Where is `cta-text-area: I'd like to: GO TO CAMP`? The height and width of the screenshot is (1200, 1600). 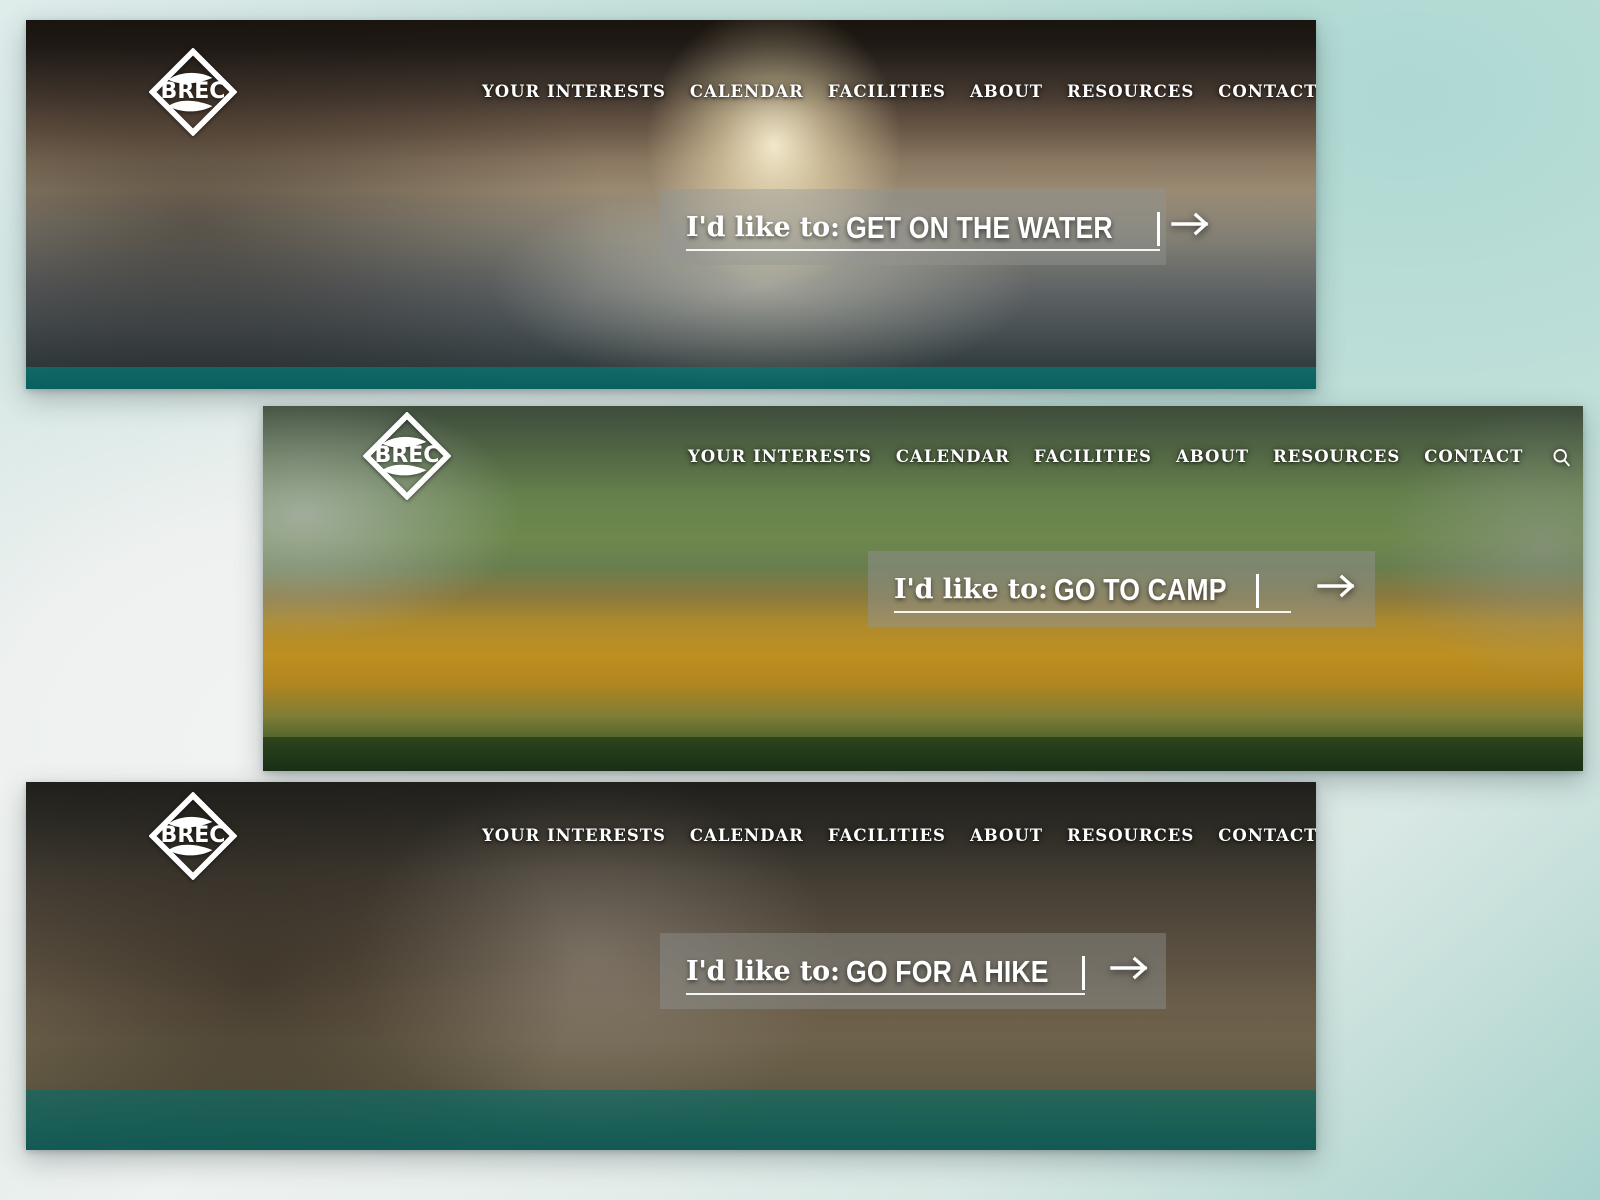
cta-text-area: I'd like to: GO TO CAMP is located at coordinates (1084, 589).